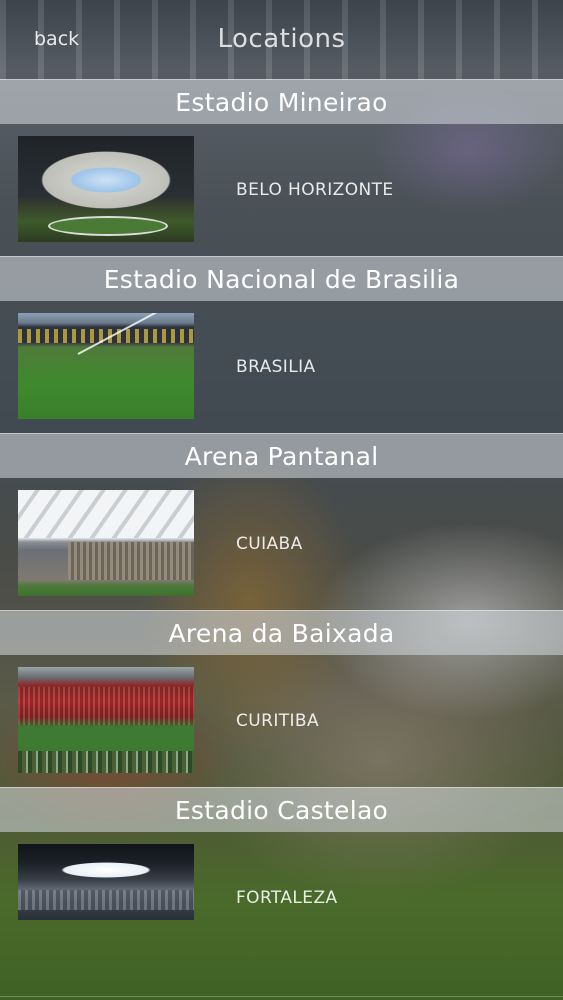 The image size is (563, 1000). I want to click on section-header-stadium: Arena Pantanal, so click(281, 455).